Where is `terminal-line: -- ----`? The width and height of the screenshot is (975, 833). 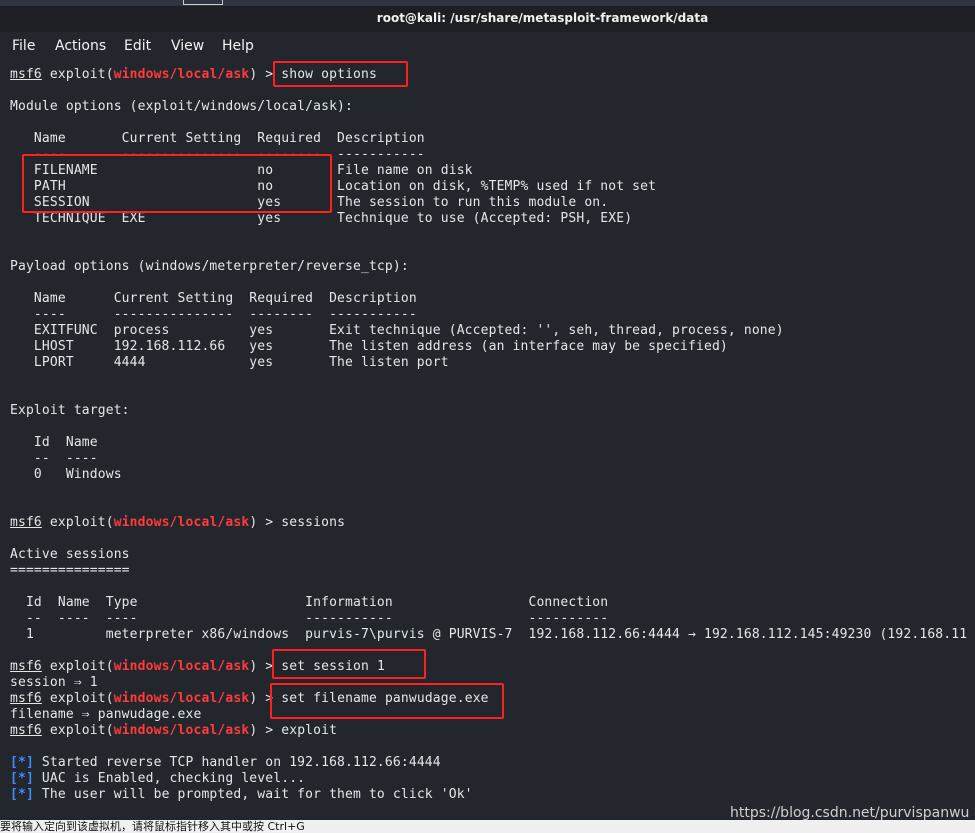
terminal-line: -- ---- is located at coordinates (54, 458).